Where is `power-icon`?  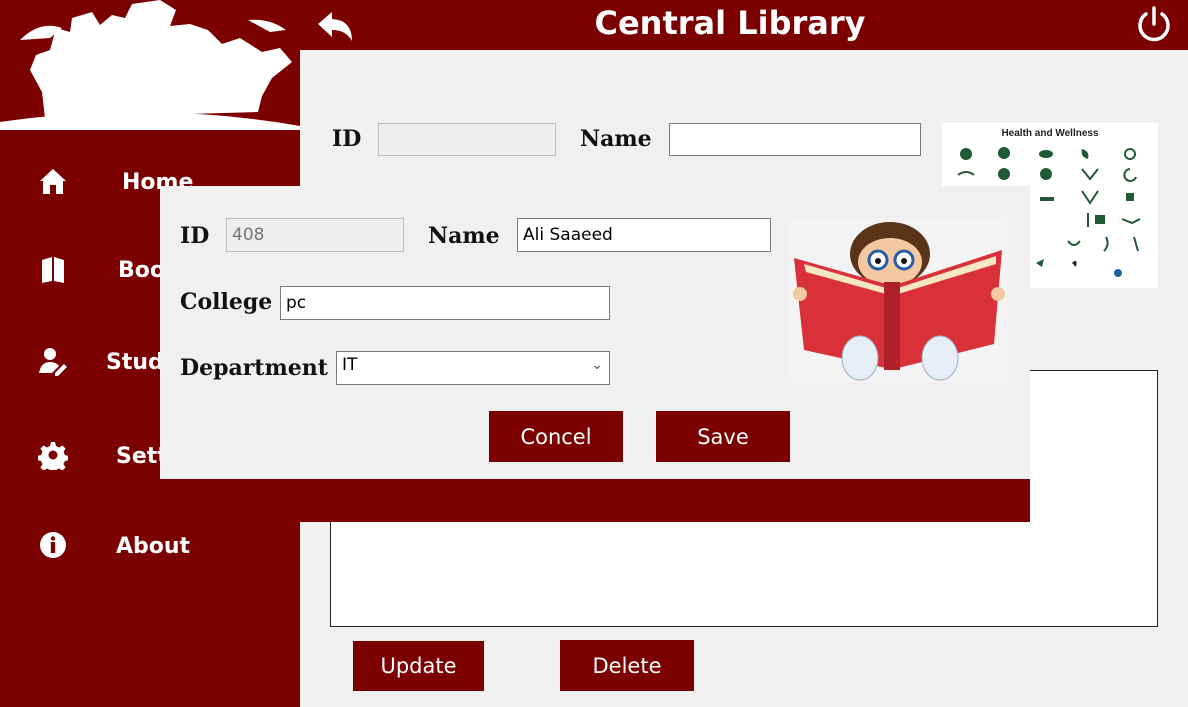
power-icon is located at coordinates (1154, 24).